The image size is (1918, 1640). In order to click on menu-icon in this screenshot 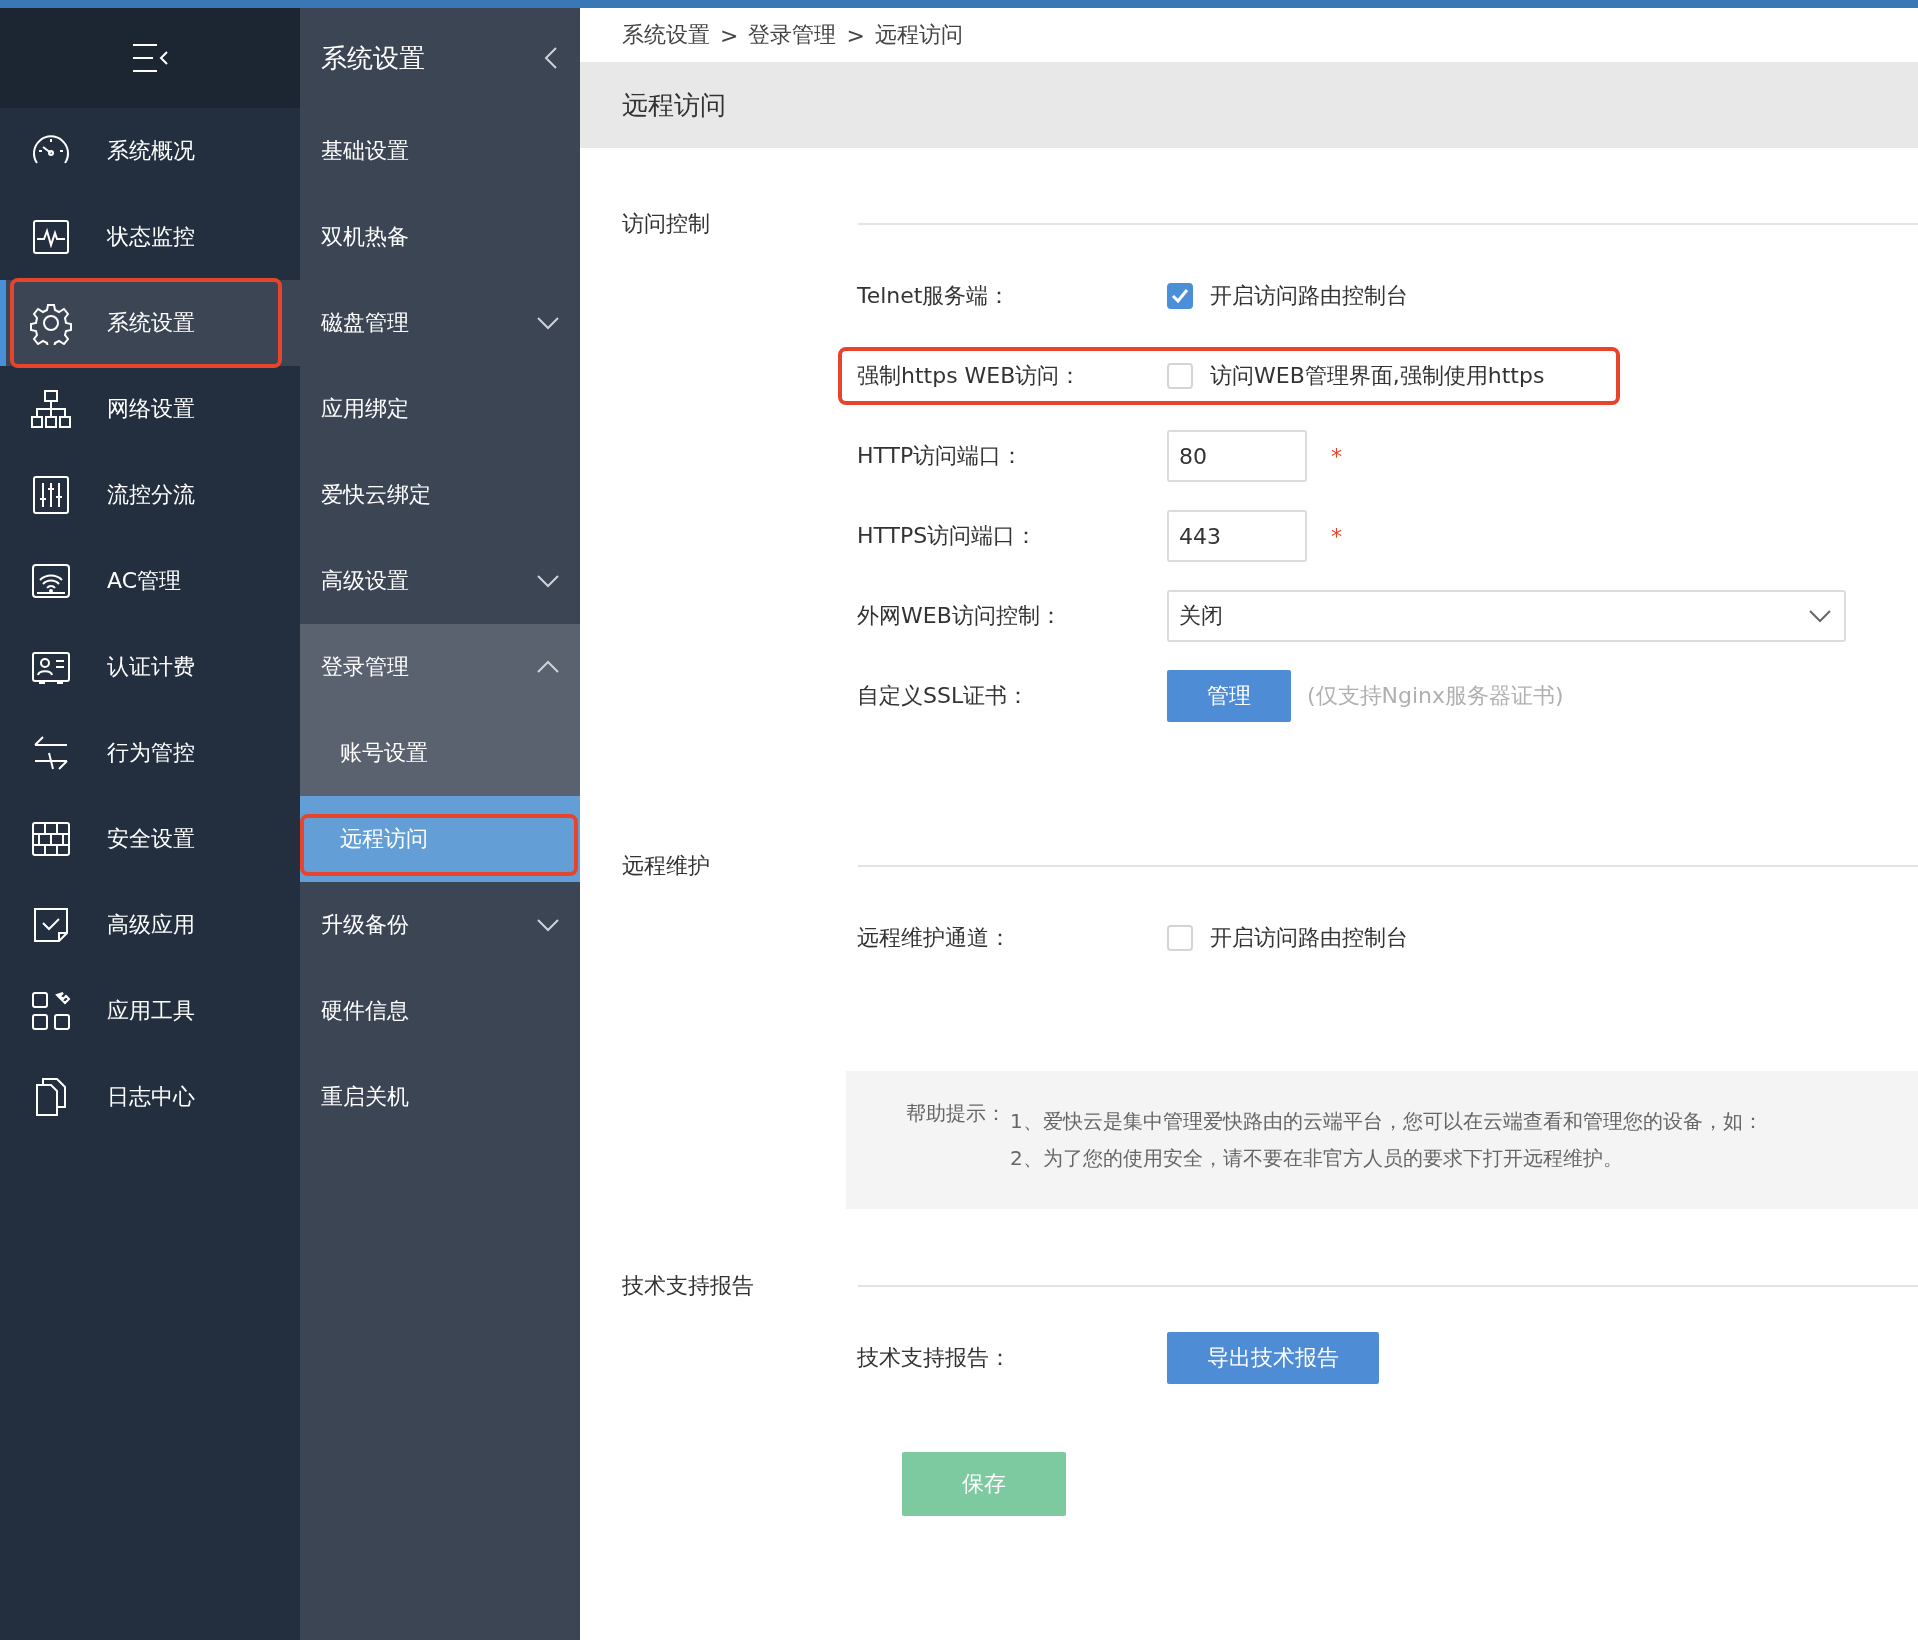, I will do `click(150, 58)`.